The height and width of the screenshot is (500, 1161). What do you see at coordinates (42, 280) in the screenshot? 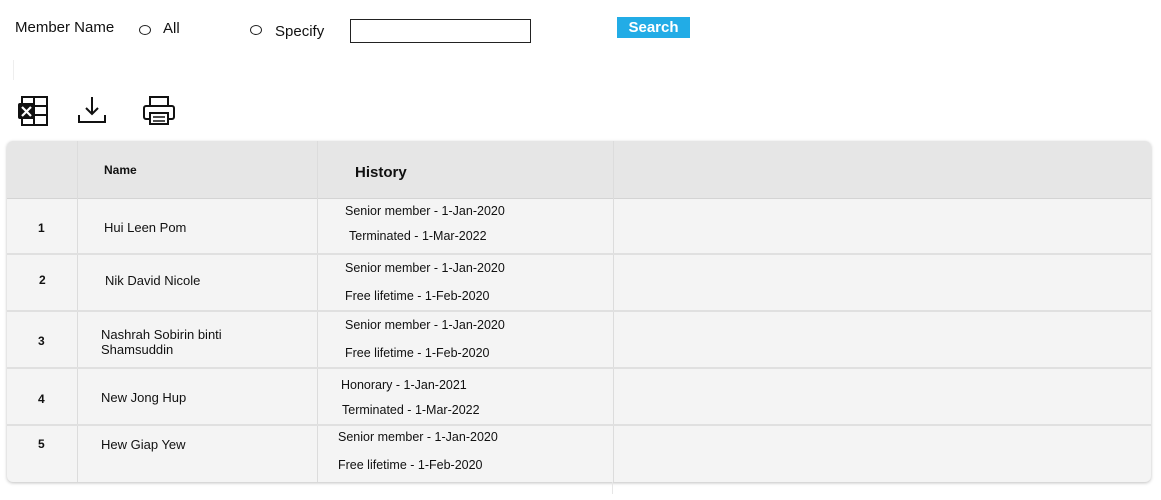
I see `row-number: 2` at bounding box center [42, 280].